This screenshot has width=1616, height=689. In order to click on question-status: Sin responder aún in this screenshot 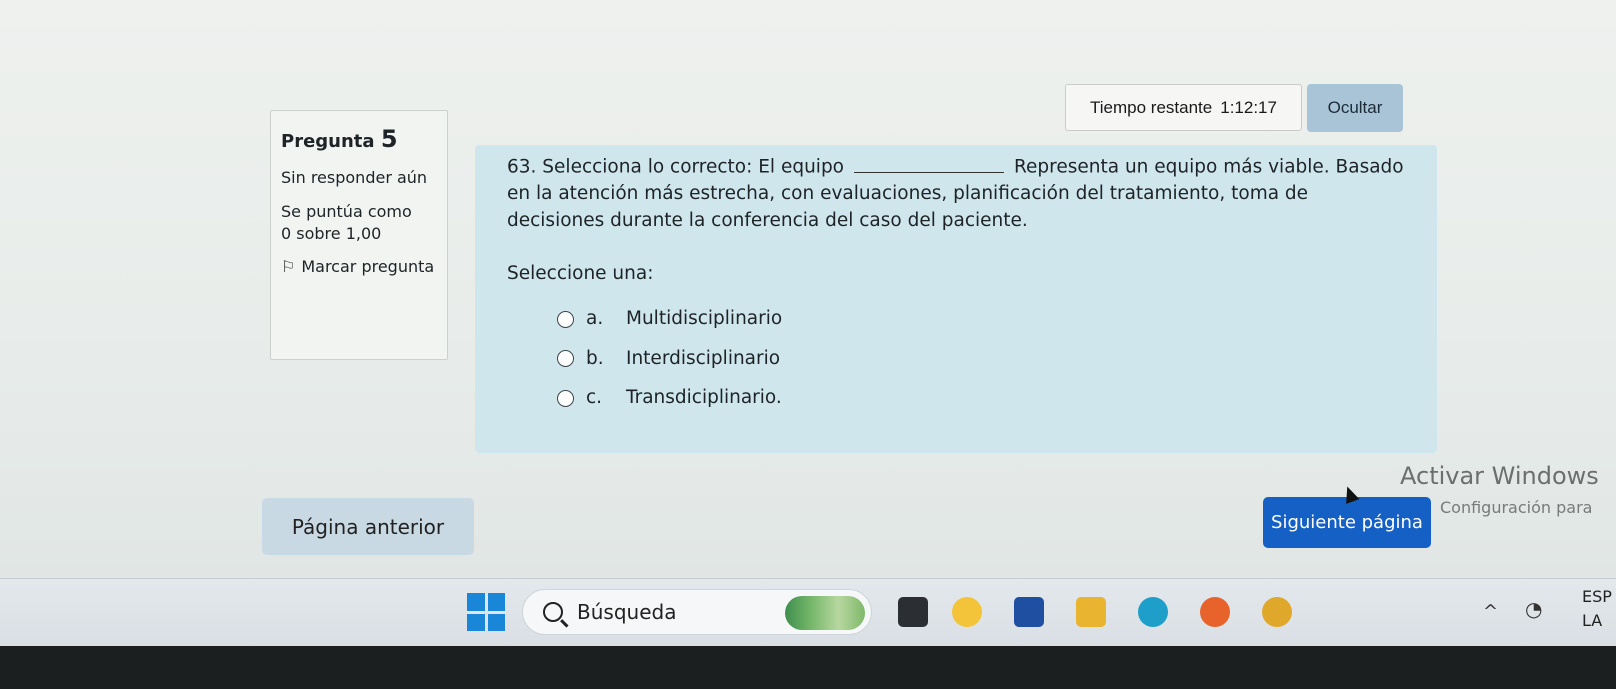, I will do `click(354, 178)`.